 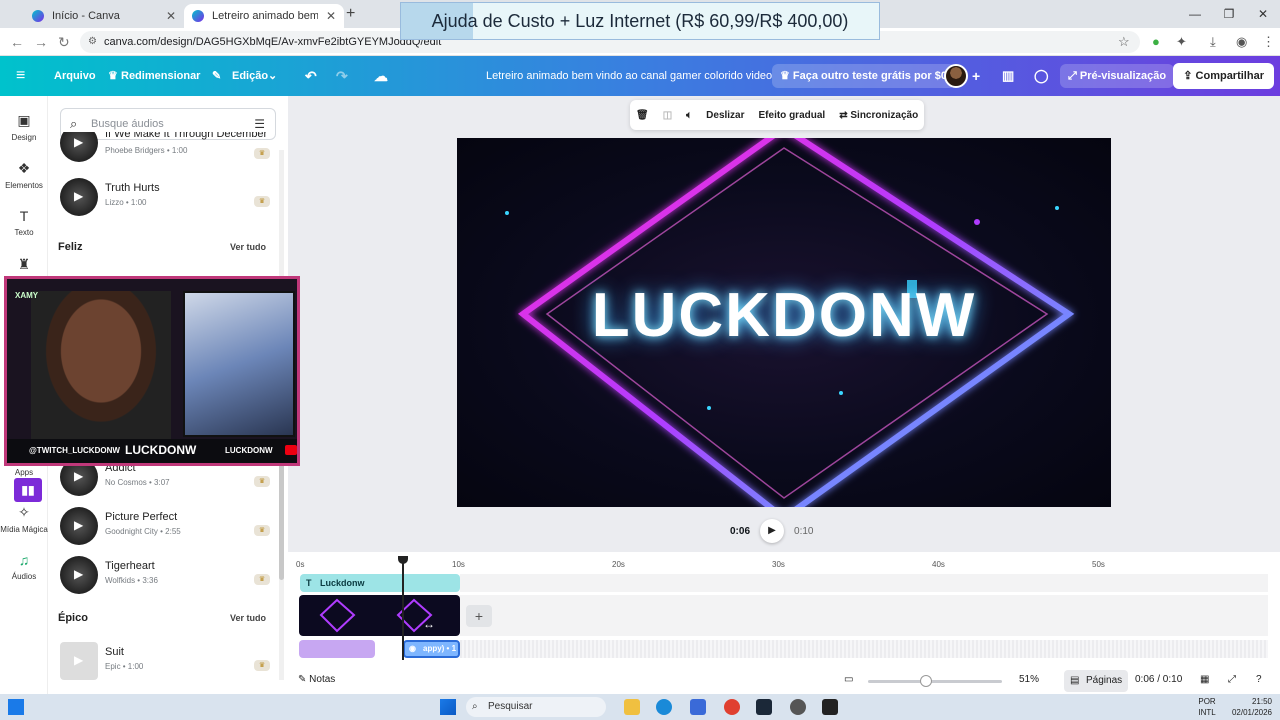 What do you see at coordinates (869, 76) in the screenshot?
I see `trial-label: Faça outro teste grátis por $0` at bounding box center [869, 76].